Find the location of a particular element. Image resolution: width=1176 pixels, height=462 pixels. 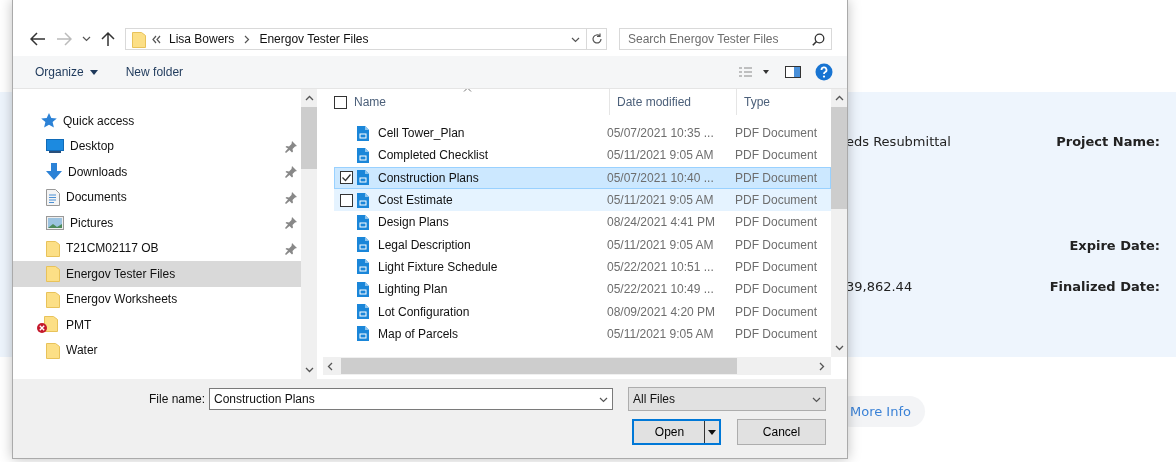

address-bar: Lisa Bowers Energov Tester Files is located at coordinates (356, 39).